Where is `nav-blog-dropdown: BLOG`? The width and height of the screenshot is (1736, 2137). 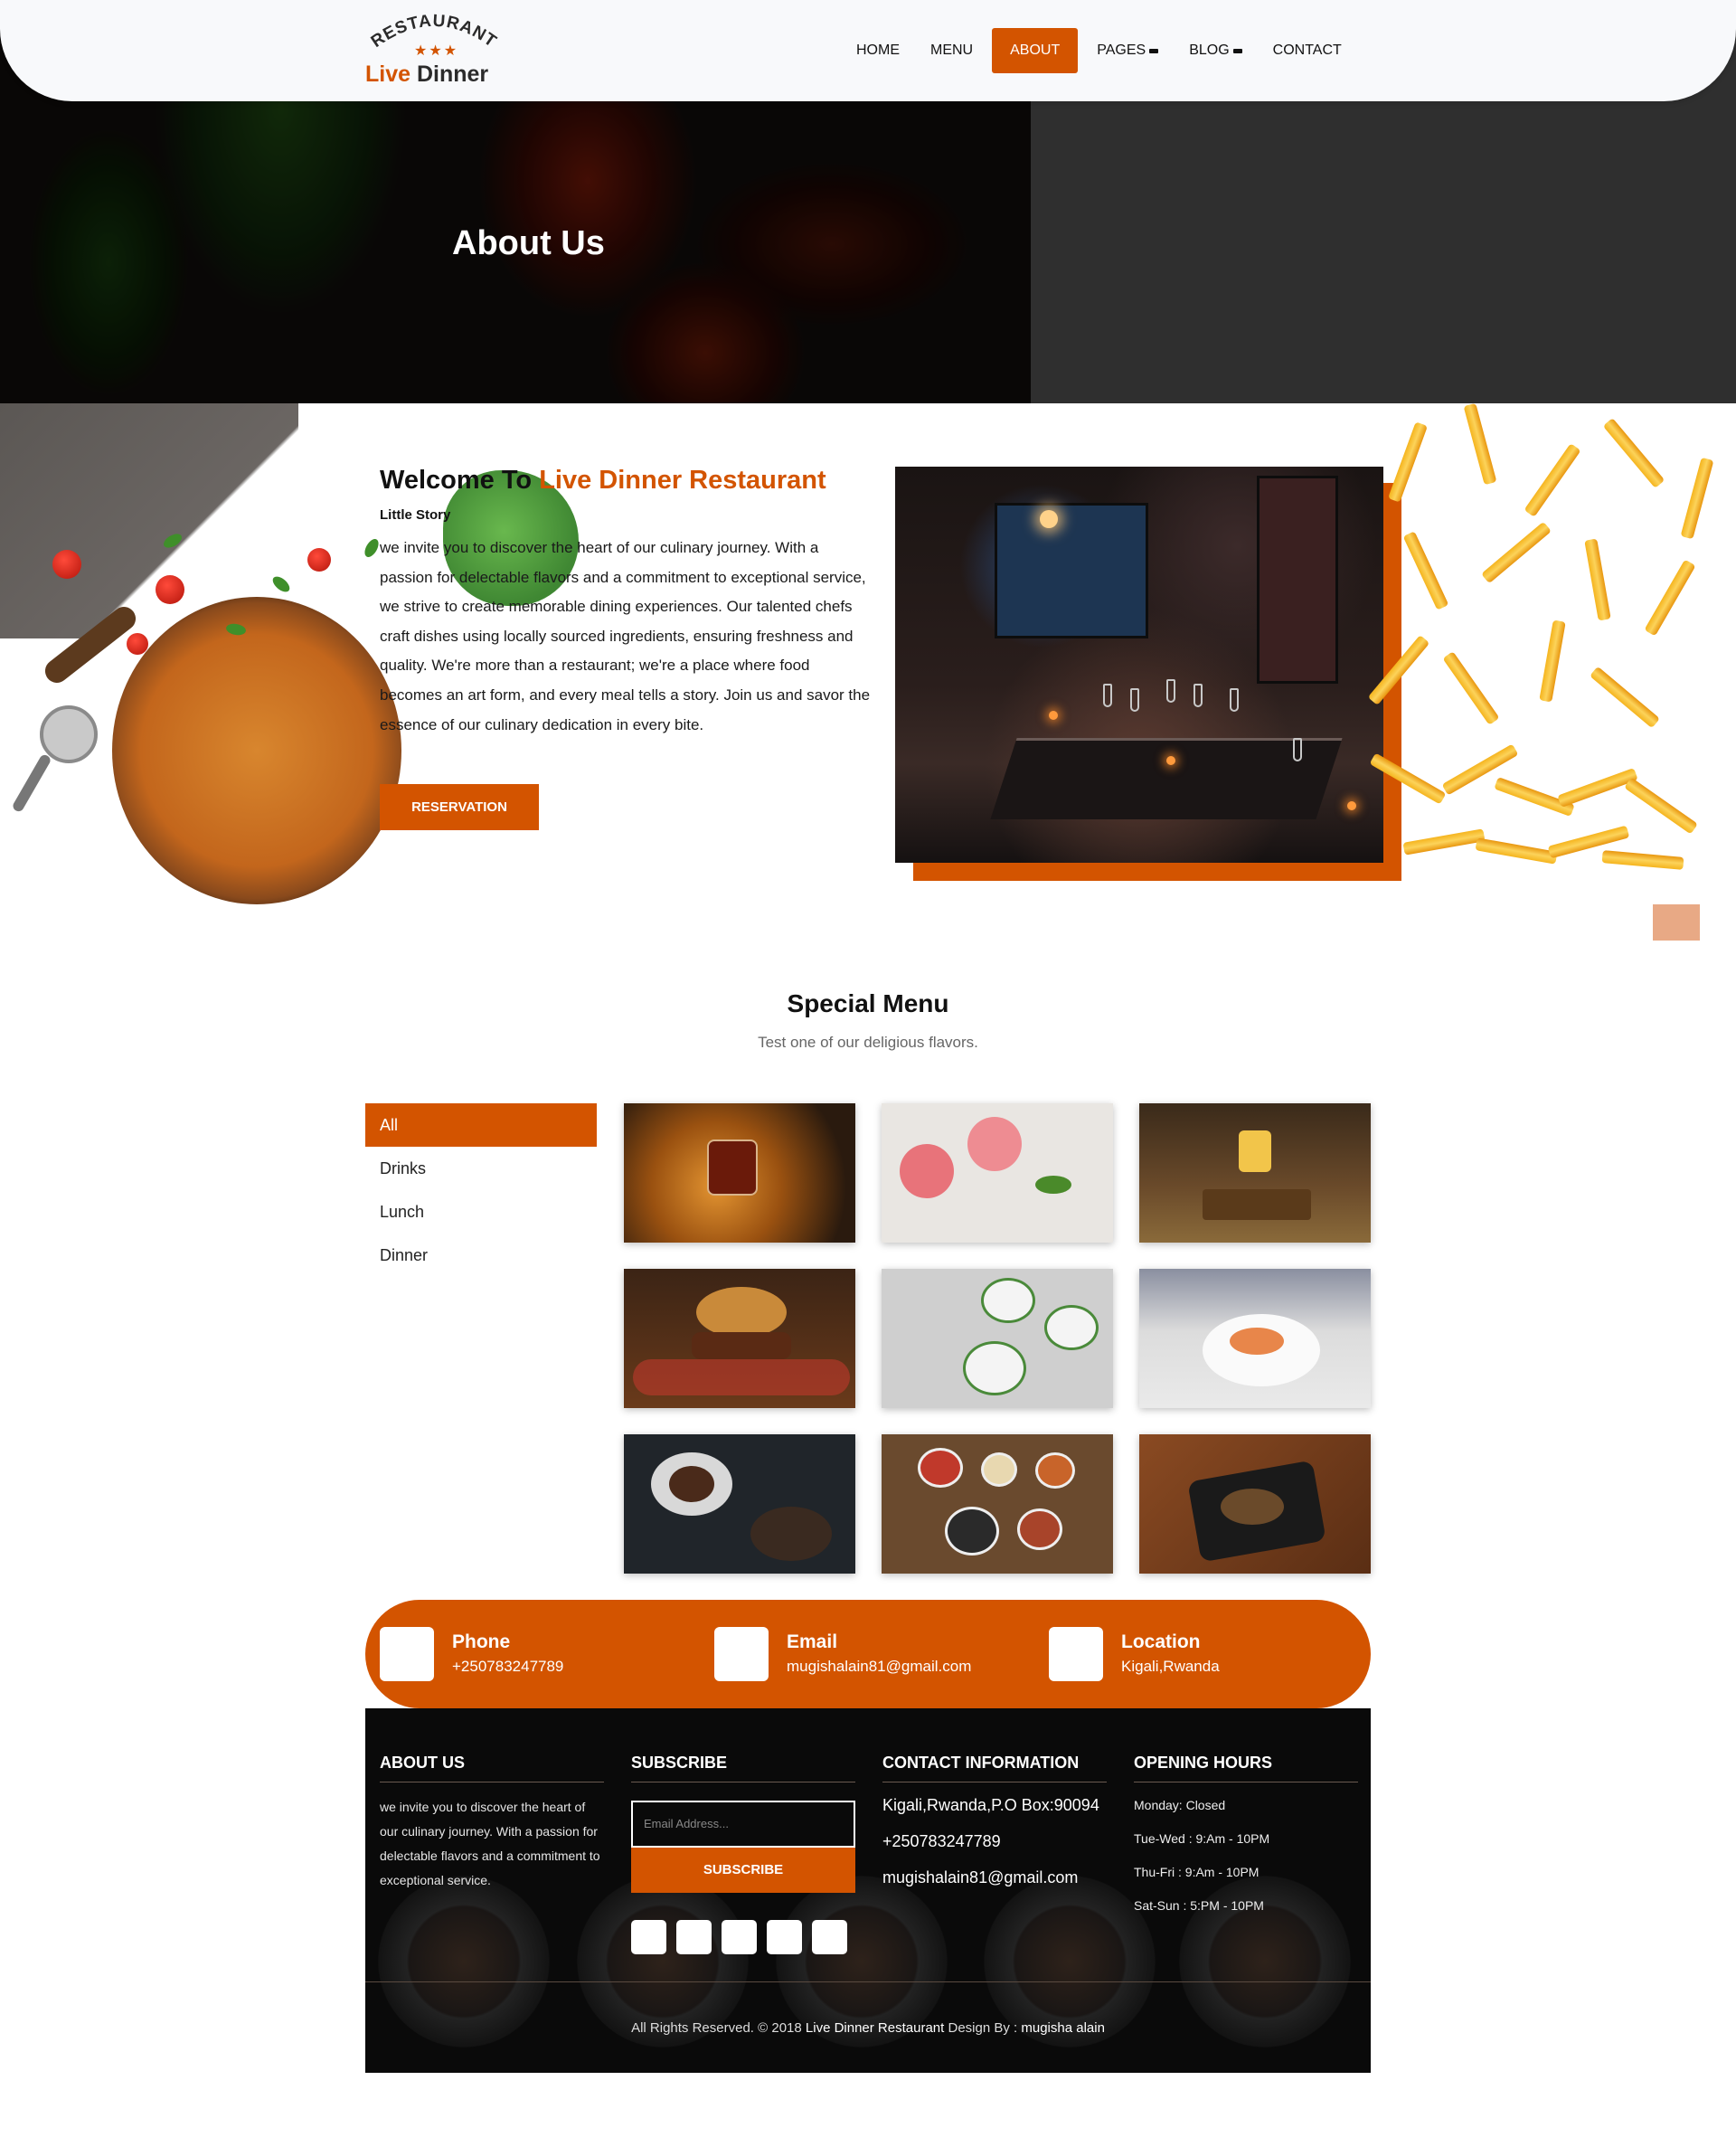
nav-blog-dropdown: BLOG is located at coordinates (1216, 50).